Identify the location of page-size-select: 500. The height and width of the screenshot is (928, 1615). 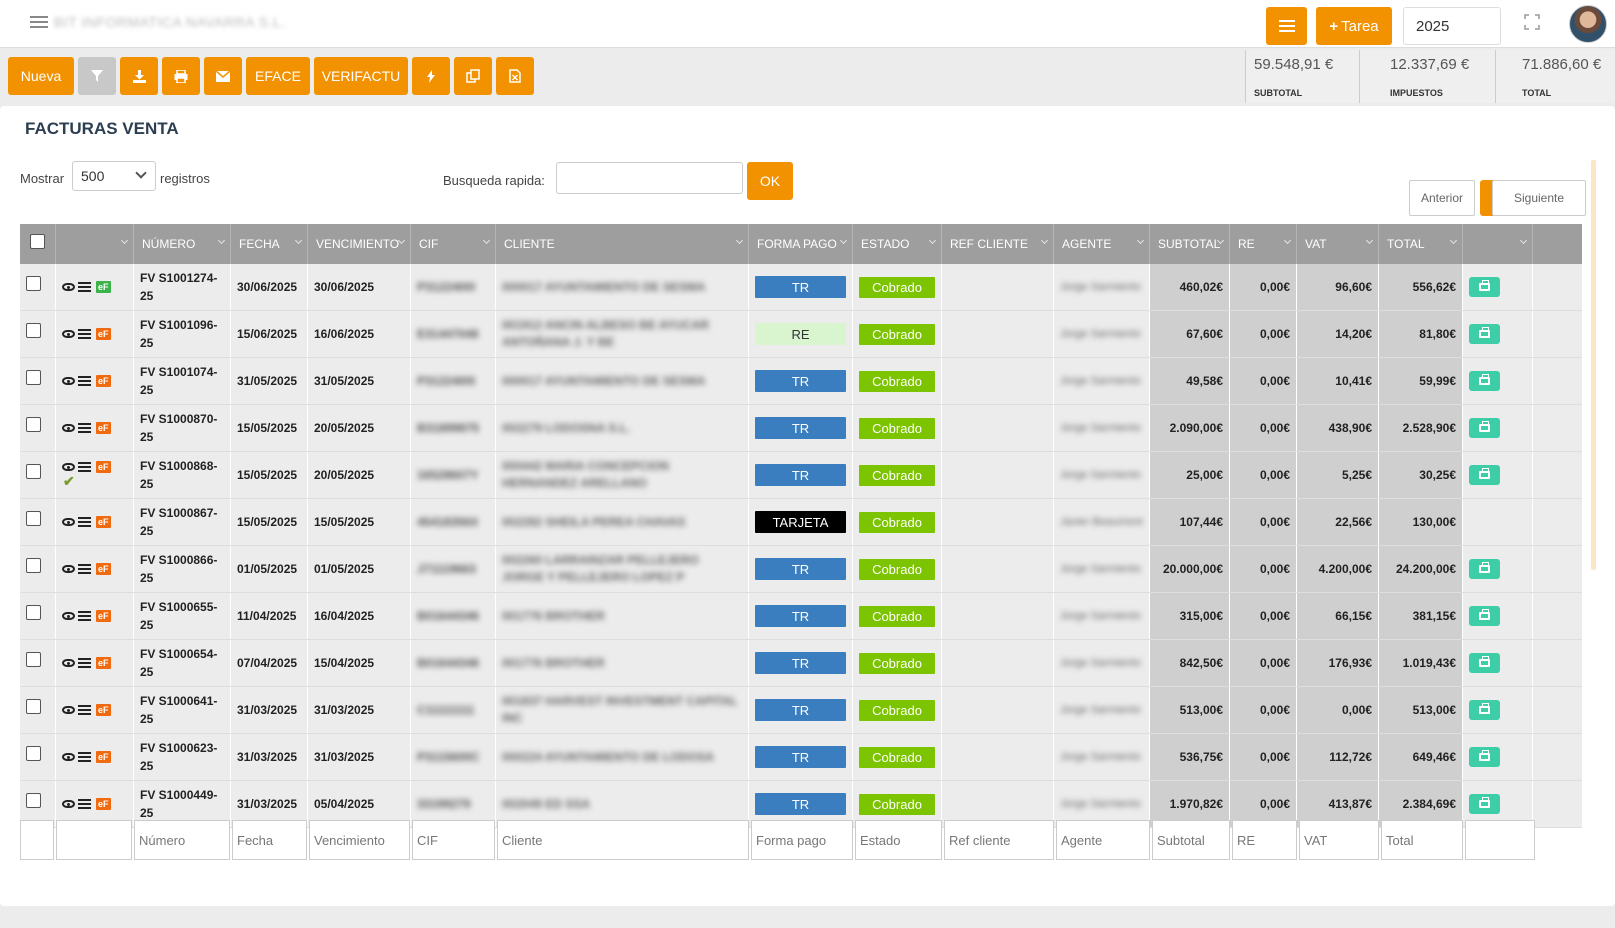
(114, 176).